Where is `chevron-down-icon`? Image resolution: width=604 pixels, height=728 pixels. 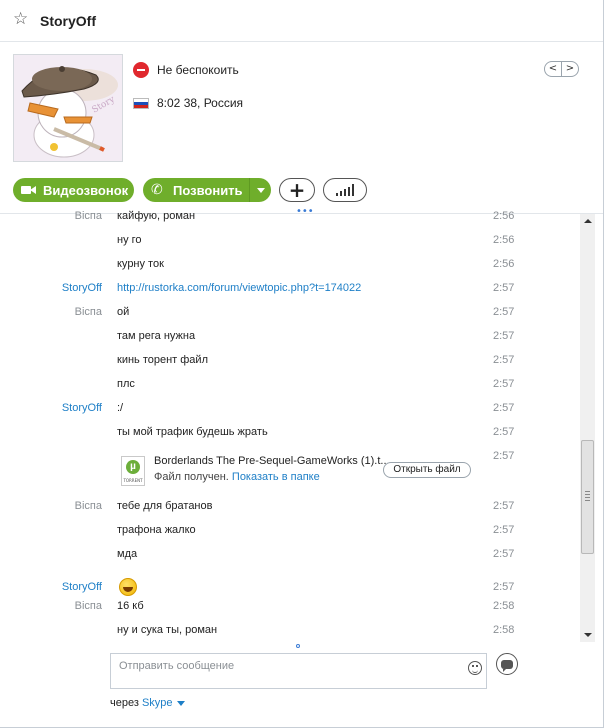 chevron-down-icon is located at coordinates (180, 703).